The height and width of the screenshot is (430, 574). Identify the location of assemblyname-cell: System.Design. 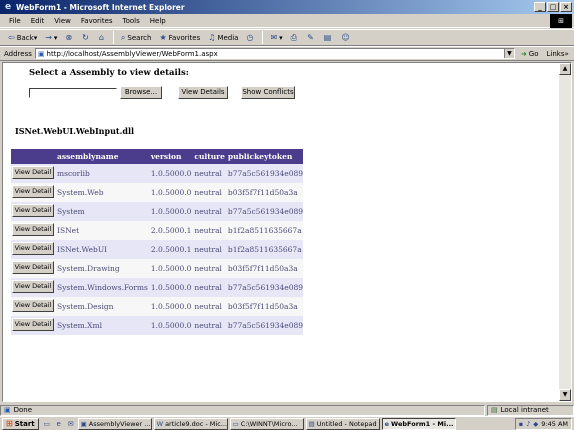
(101, 306).